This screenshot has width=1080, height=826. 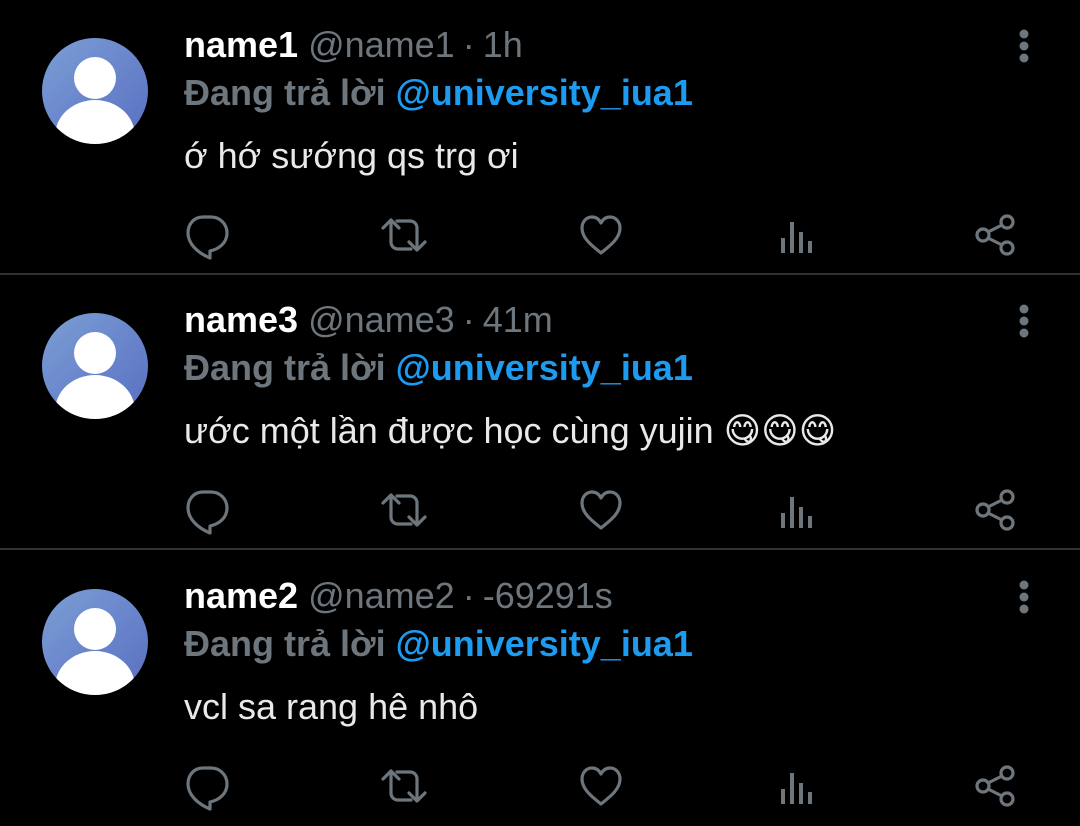 I want to click on tweet-text: ớ hớ sướng qs trg ơi, so click(x=351, y=155).